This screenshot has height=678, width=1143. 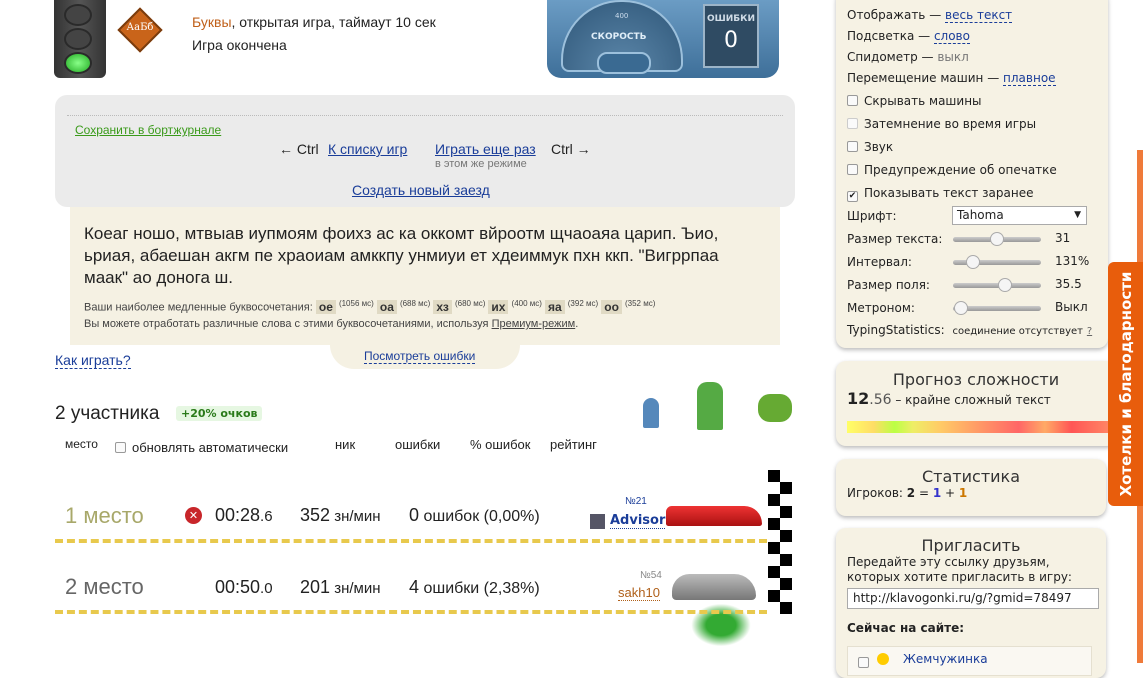 What do you see at coordinates (622, 16) in the screenshot?
I see `tick-400: 400` at bounding box center [622, 16].